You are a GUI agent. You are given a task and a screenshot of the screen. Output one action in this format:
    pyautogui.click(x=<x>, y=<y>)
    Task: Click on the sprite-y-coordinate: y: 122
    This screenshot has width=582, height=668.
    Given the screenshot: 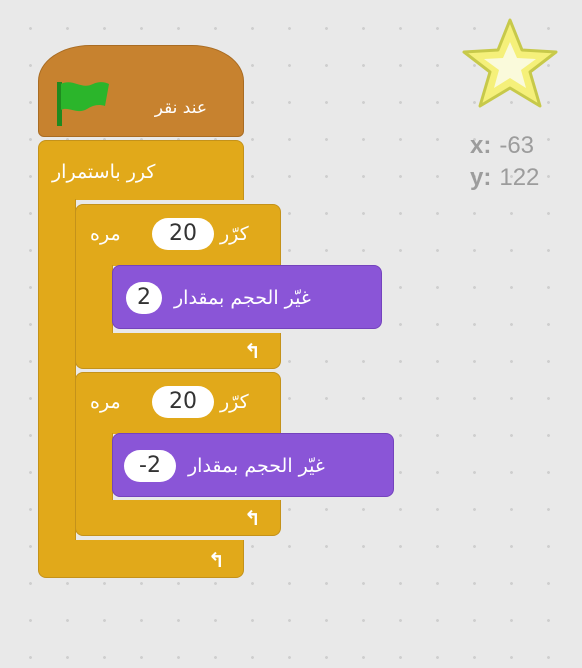 What is the action you would take?
    pyautogui.click(x=504, y=178)
    